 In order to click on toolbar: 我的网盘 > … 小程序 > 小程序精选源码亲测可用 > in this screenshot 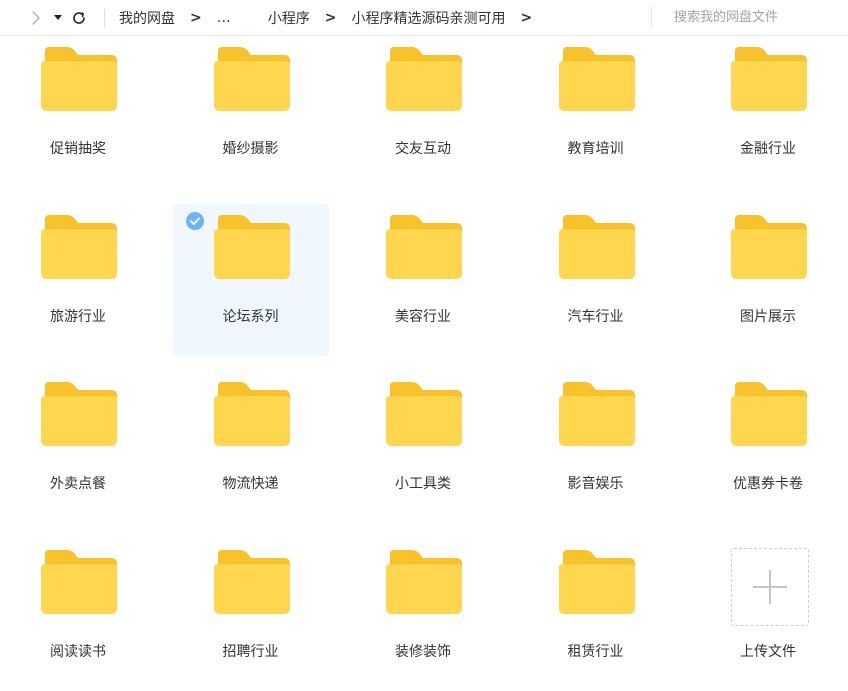, I will do `click(424, 18)`.